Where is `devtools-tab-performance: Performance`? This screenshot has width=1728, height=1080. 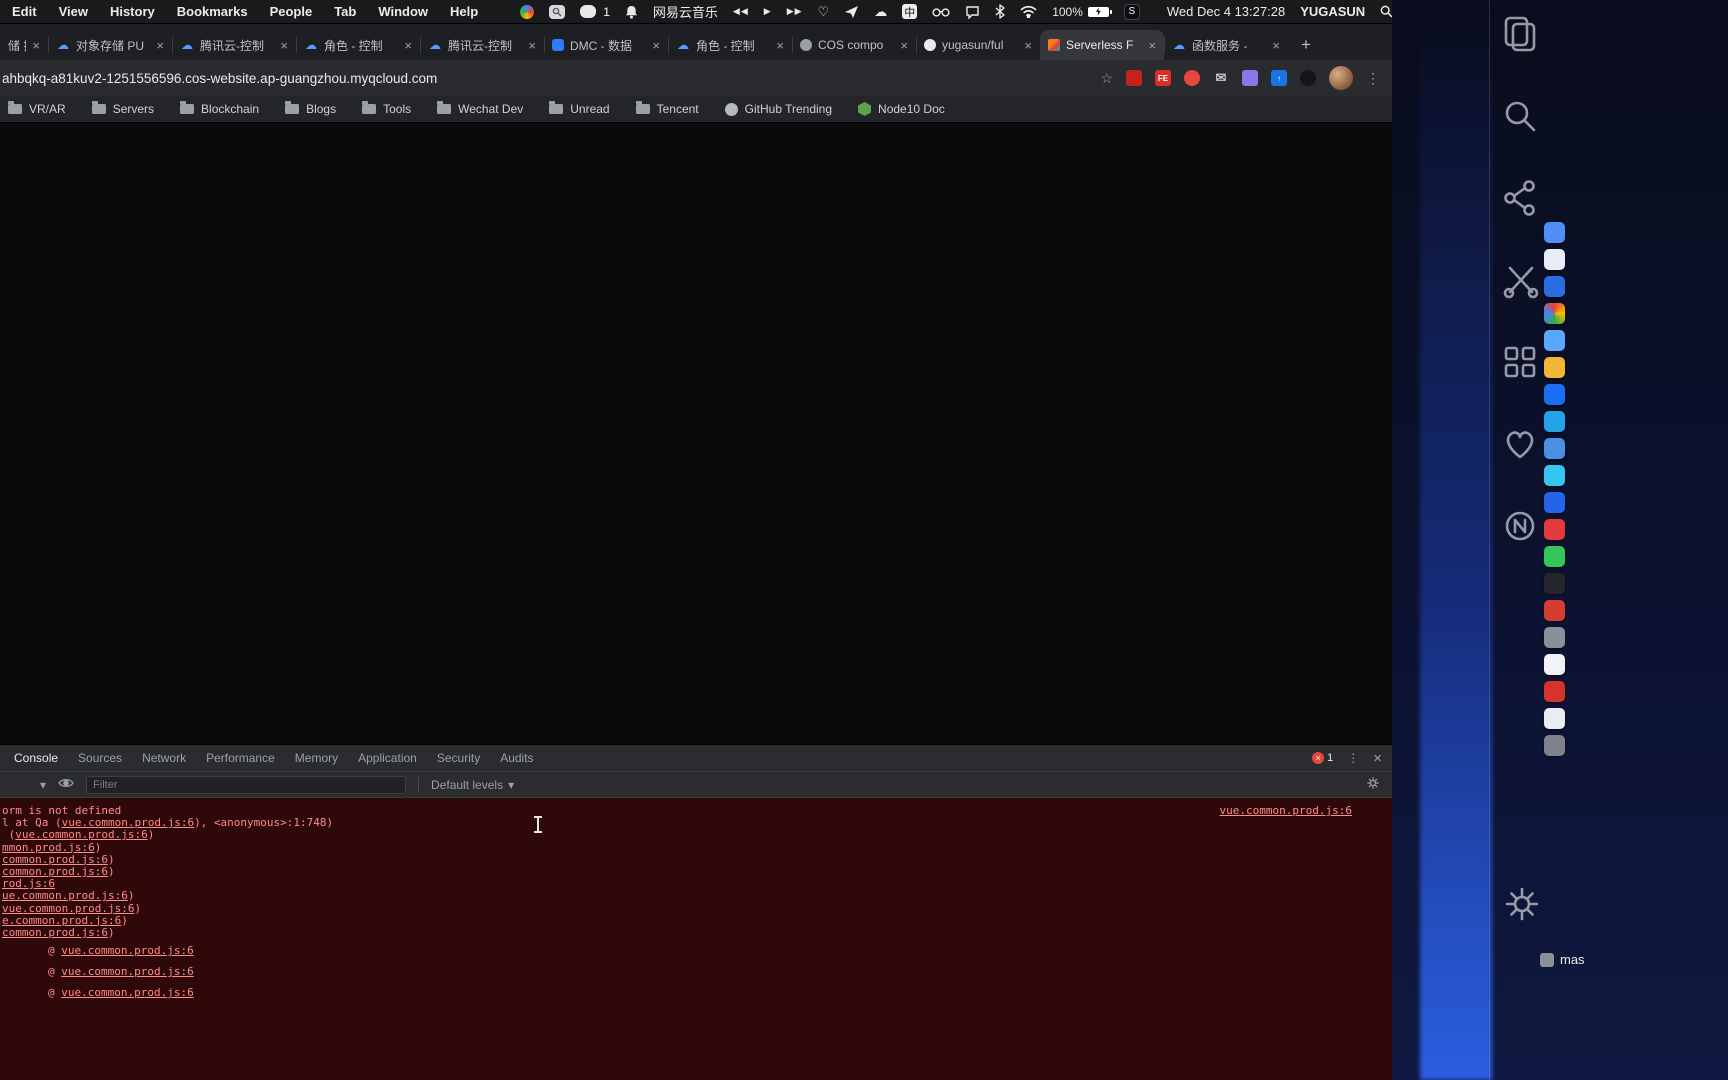 devtools-tab-performance: Performance is located at coordinates (240, 758).